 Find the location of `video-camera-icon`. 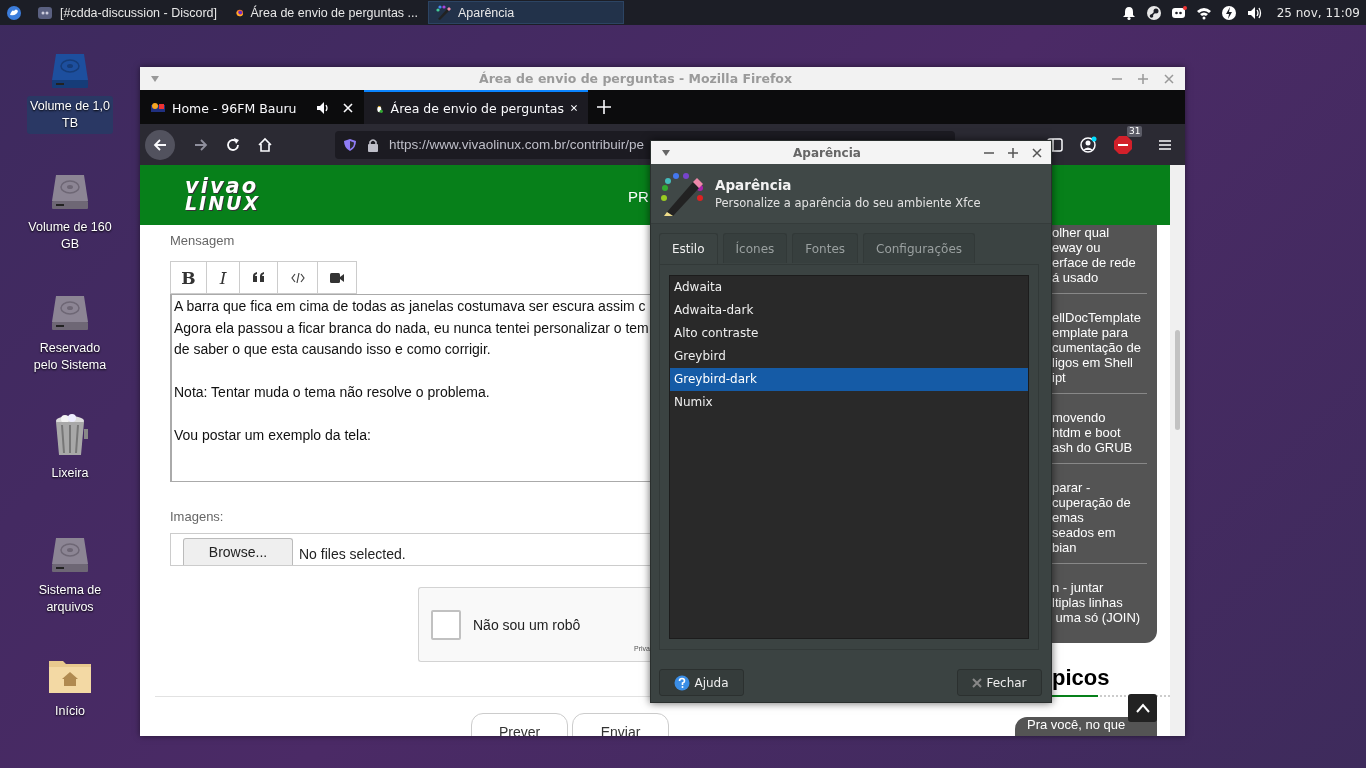

video-camera-icon is located at coordinates (337, 277).